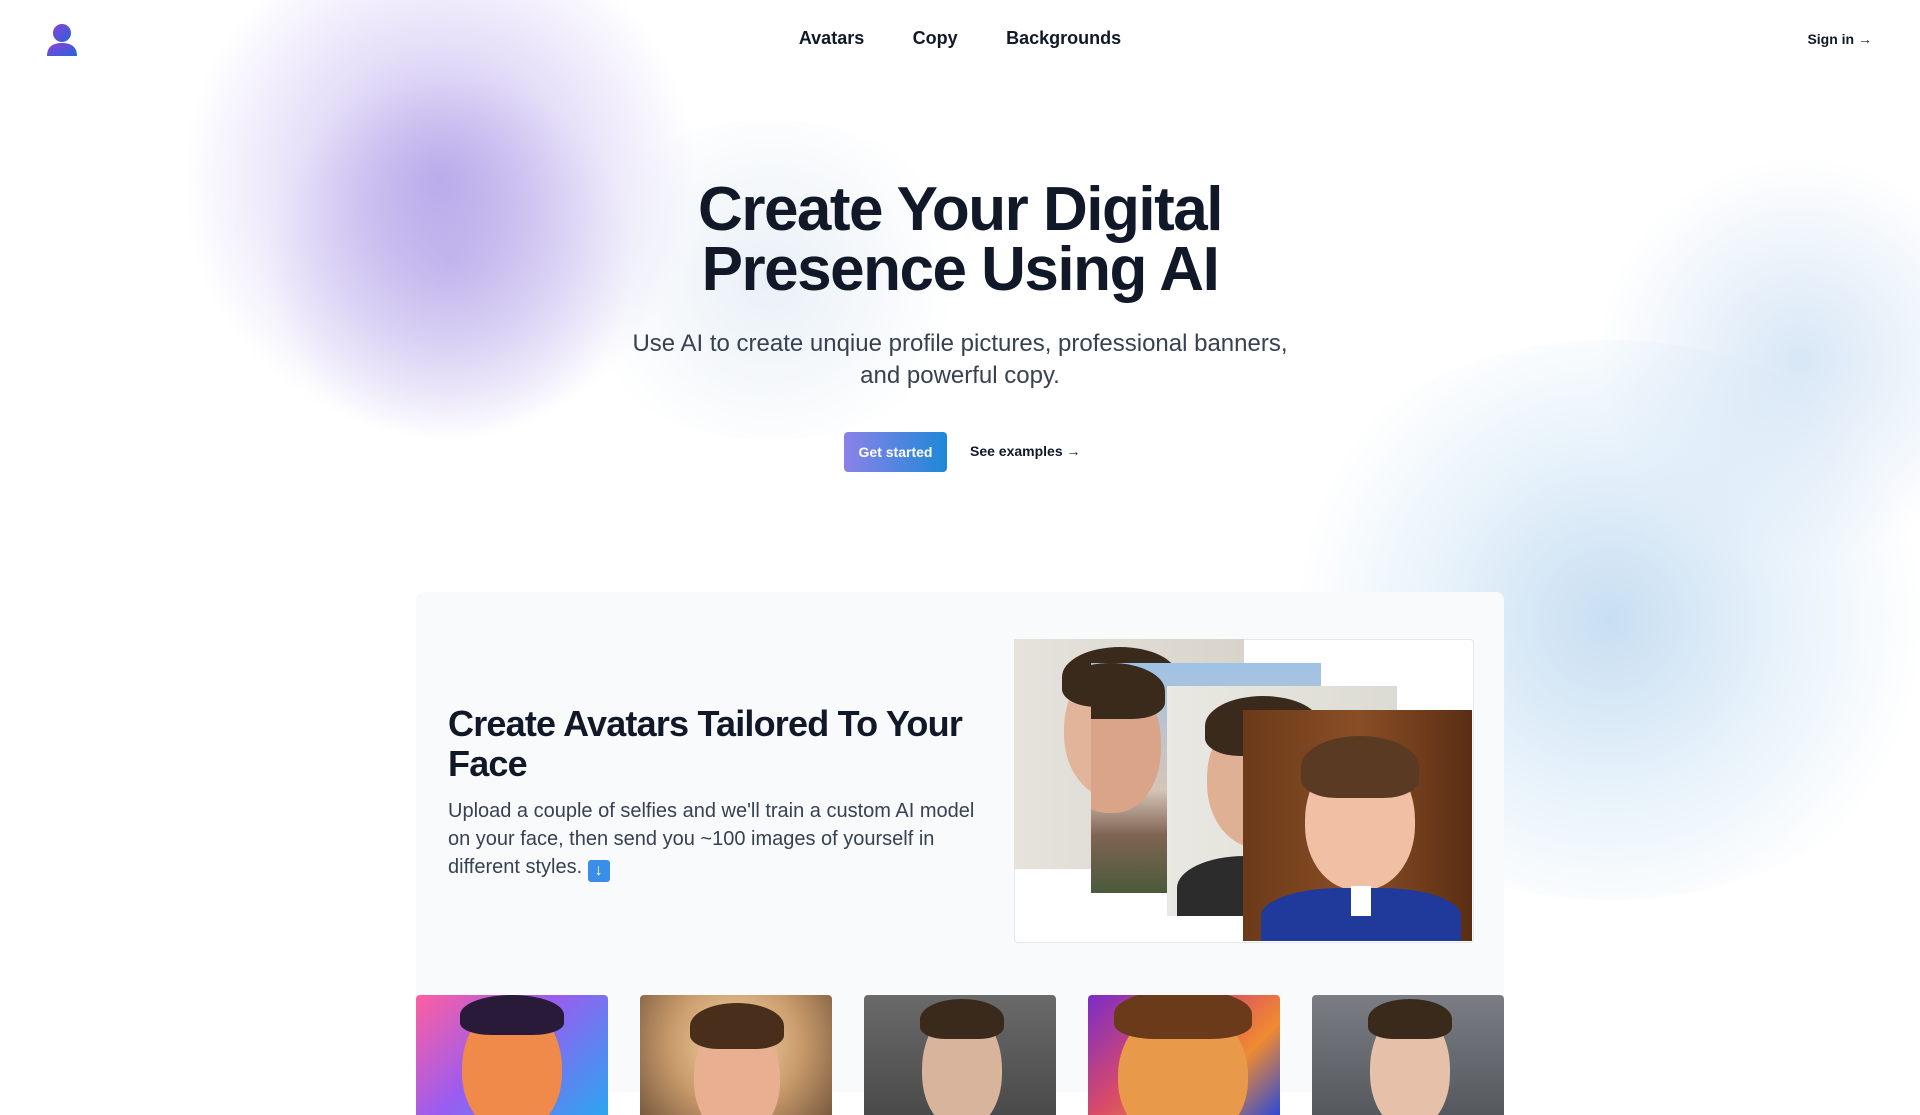 This screenshot has height=1115, width=1920. Describe the element at coordinates (488, 763) in the screenshot. I see `feature-title-line-2: Face` at that location.